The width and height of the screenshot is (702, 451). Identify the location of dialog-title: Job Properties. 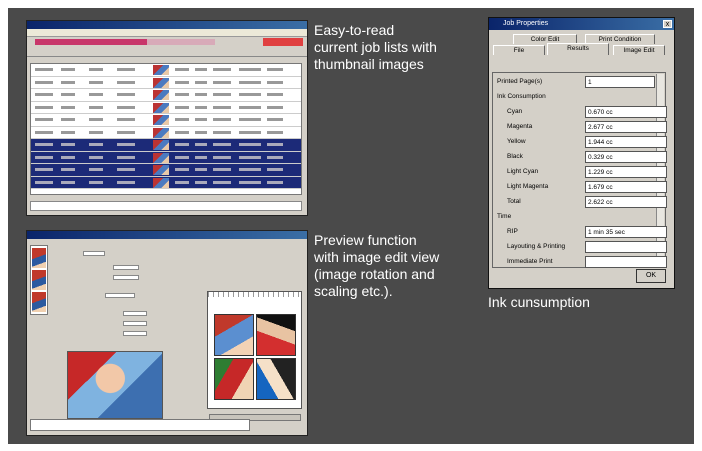
(526, 23).